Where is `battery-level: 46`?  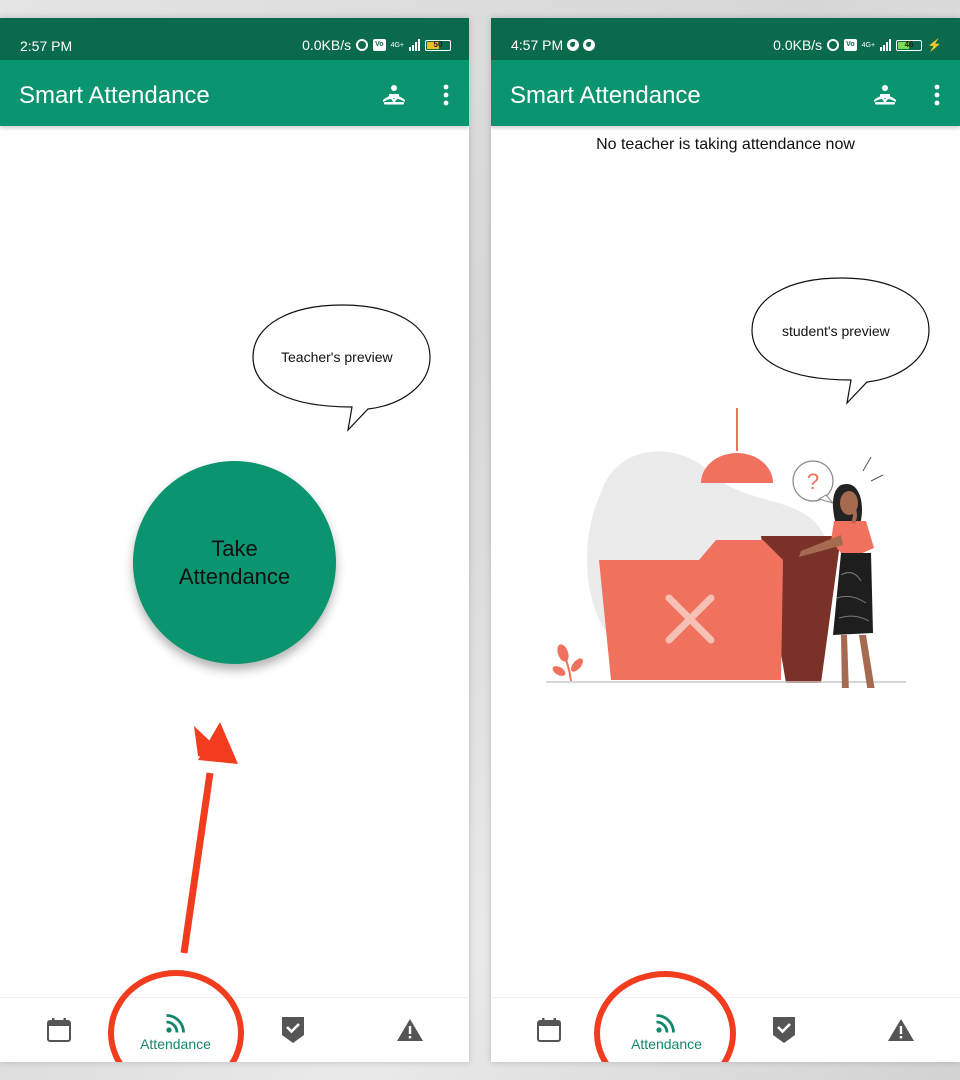
battery-level: 46 is located at coordinates (909, 44).